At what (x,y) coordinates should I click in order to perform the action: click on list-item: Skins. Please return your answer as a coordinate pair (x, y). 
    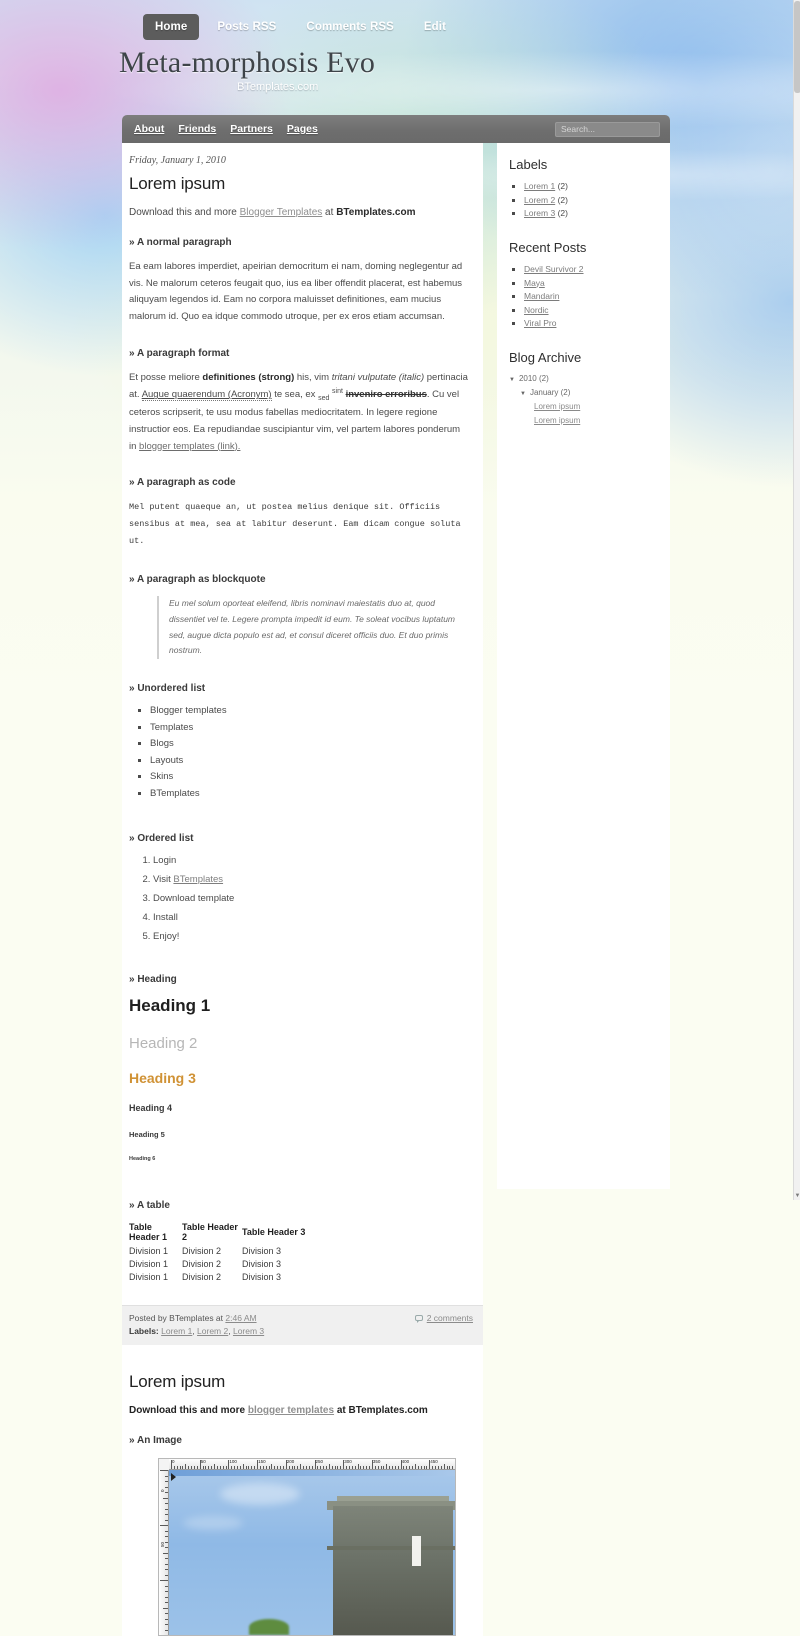
    Looking at the image, I should click on (309, 776).